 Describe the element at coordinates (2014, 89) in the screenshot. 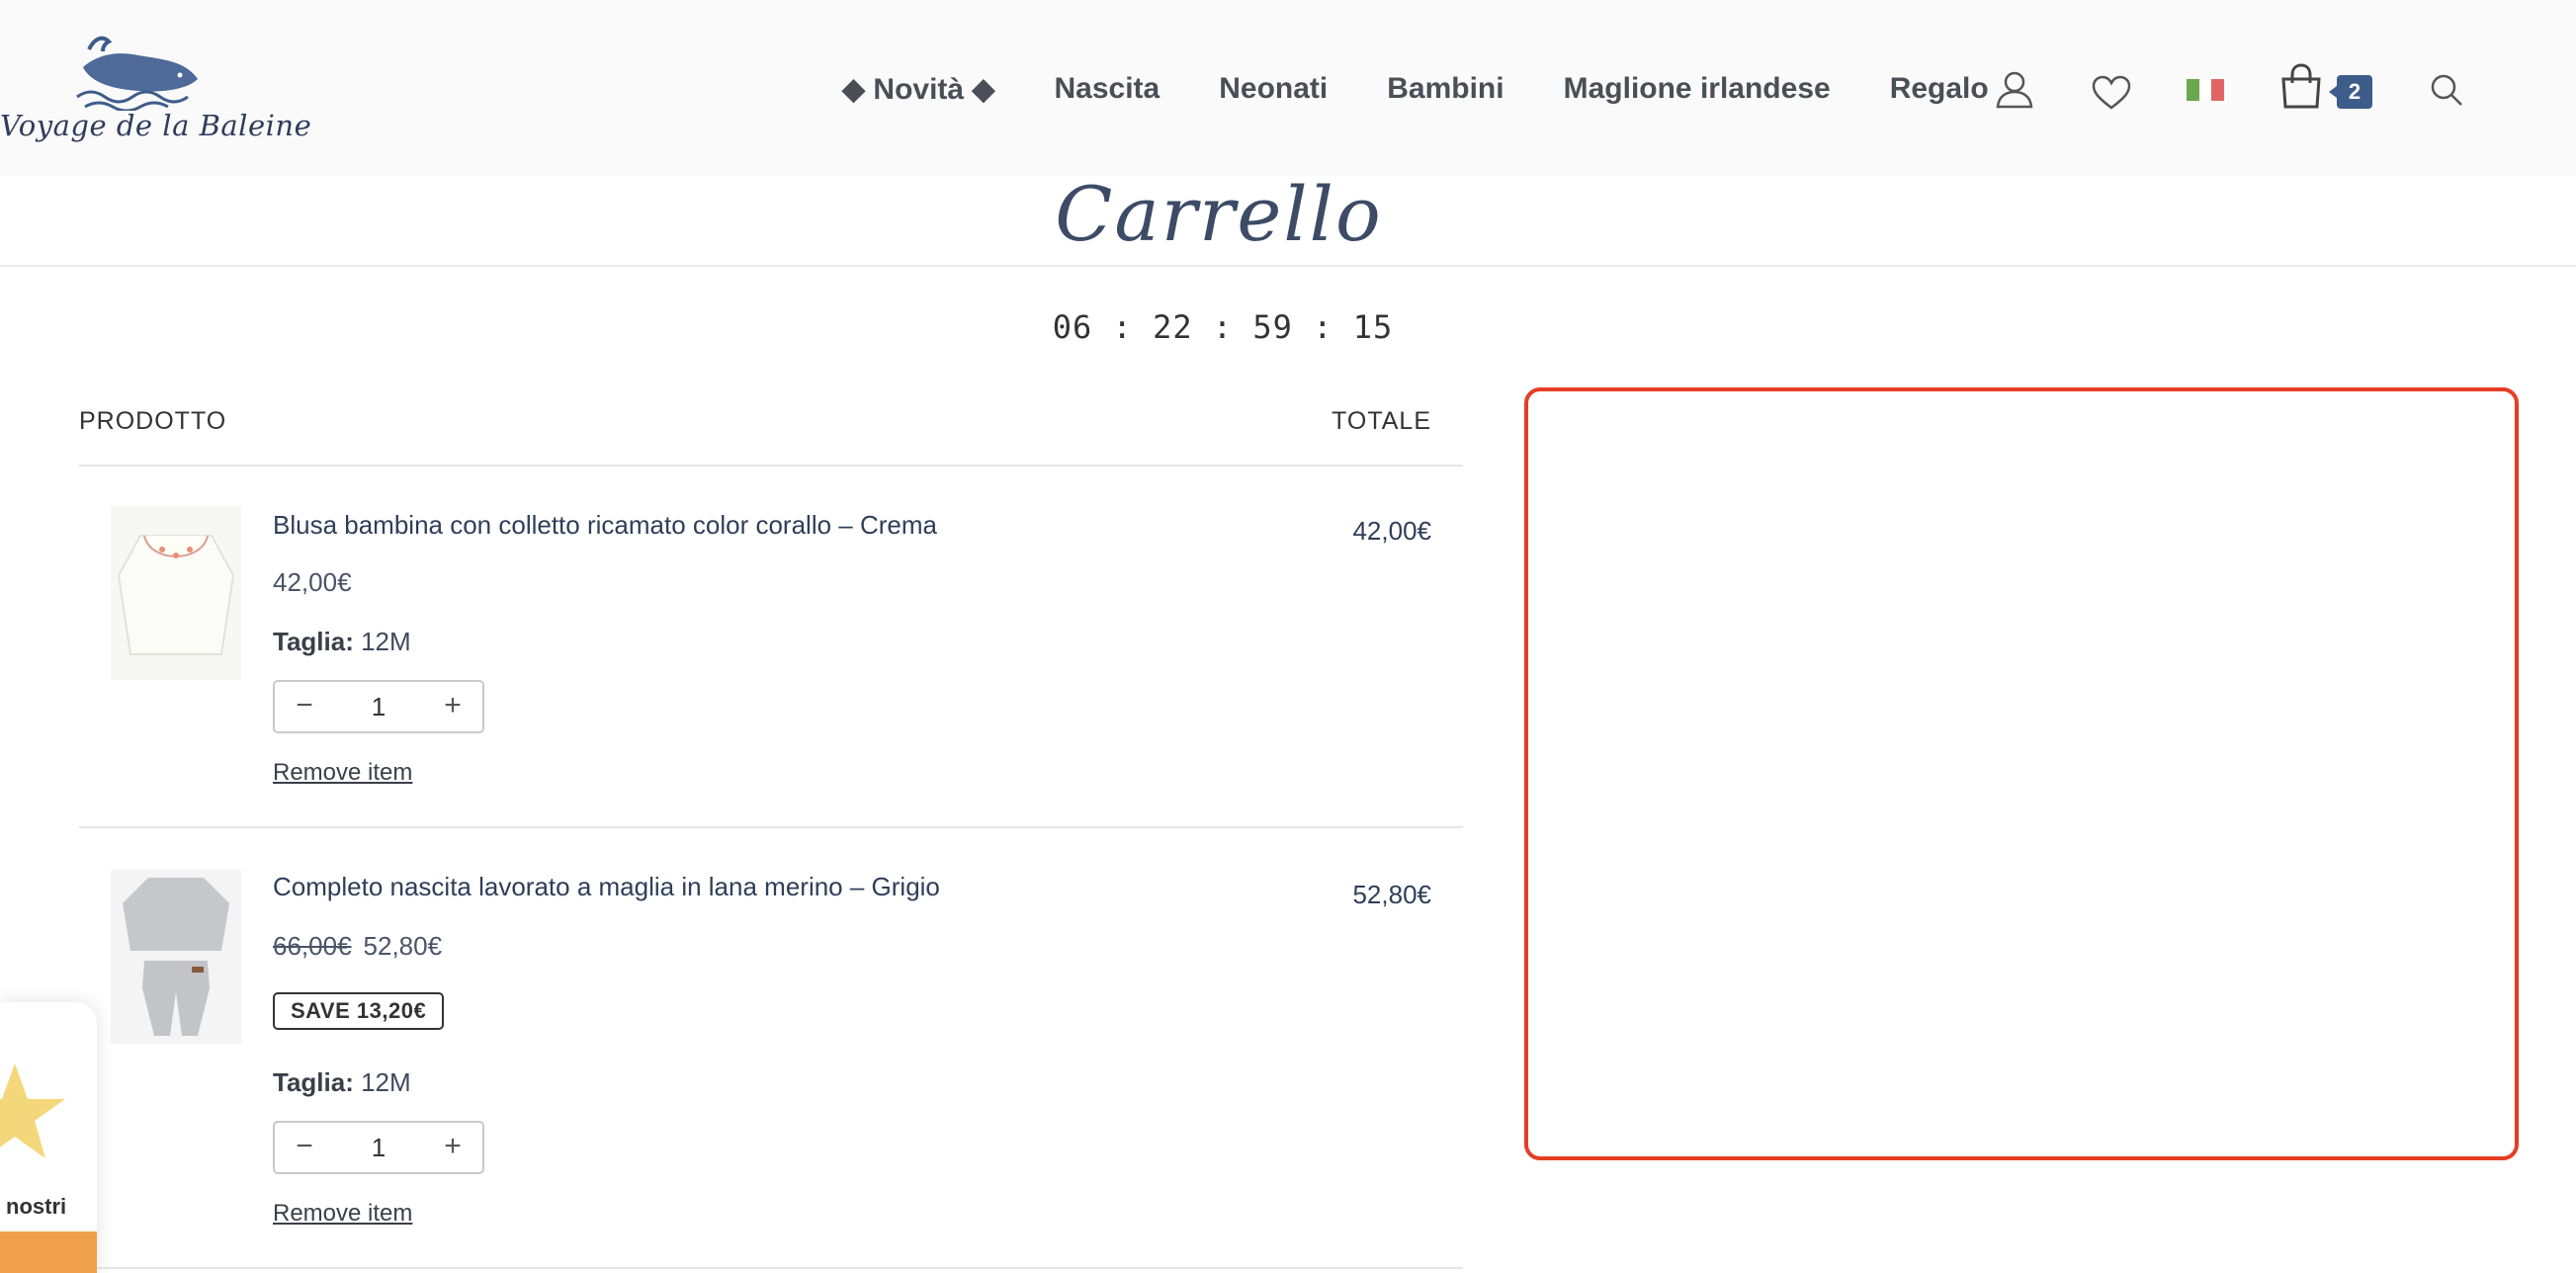

I see `user-icon` at that location.